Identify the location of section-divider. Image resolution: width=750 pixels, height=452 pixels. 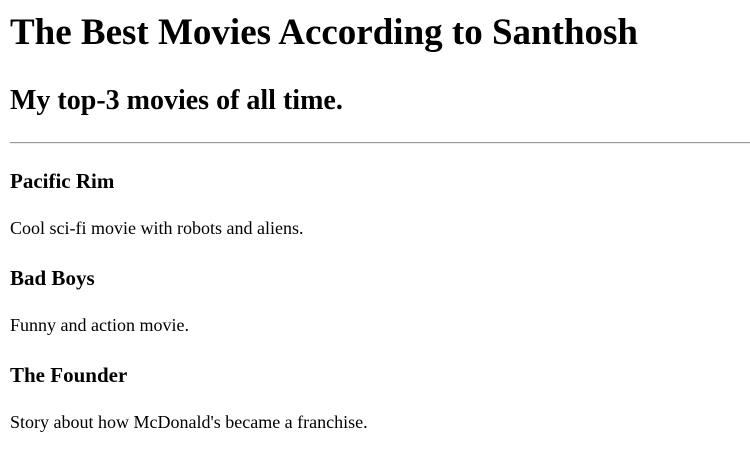
(380, 143).